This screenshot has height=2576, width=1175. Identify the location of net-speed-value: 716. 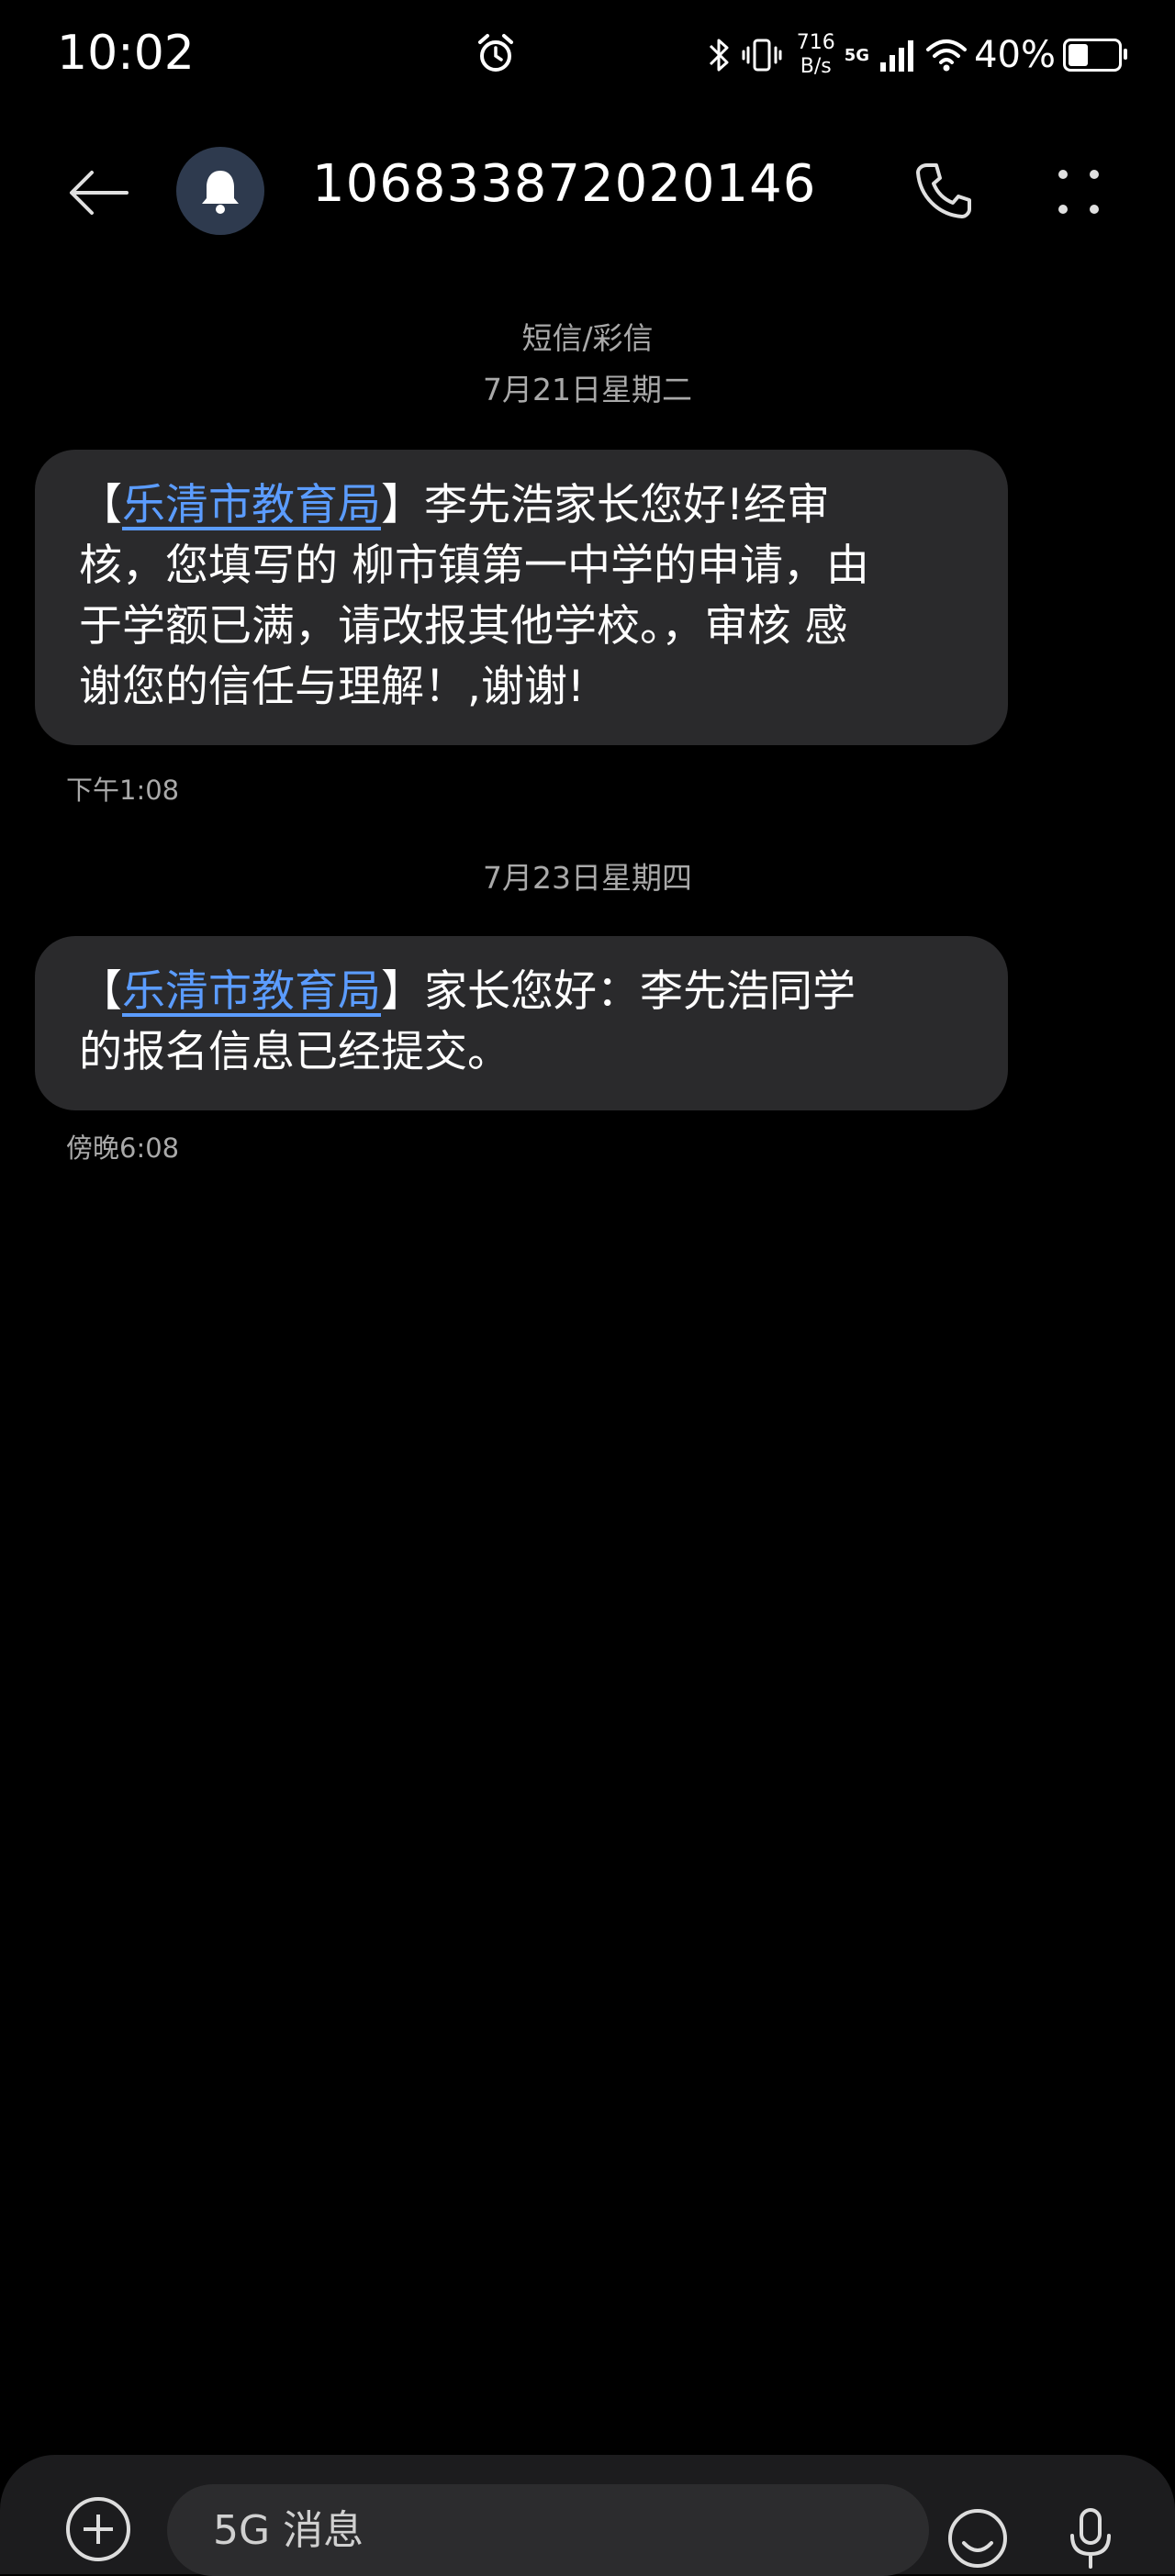
(815, 42).